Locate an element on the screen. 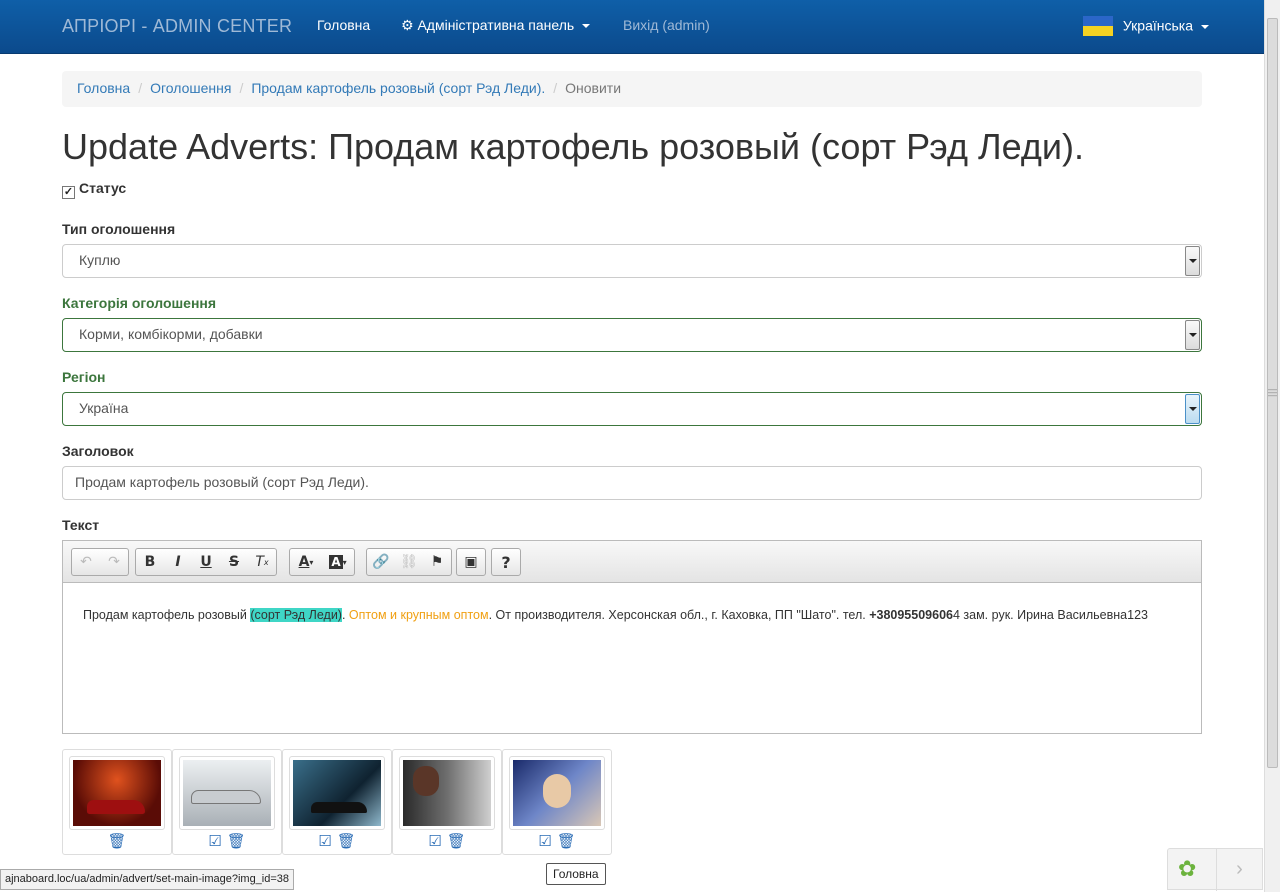 The height and width of the screenshot is (892, 1280). help-group: ? is located at coordinates (506, 562).